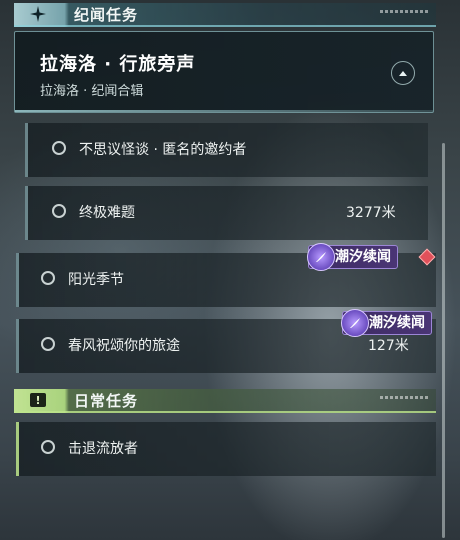 The image size is (460, 540). I want to click on quest-label: 终极难题, so click(107, 213).